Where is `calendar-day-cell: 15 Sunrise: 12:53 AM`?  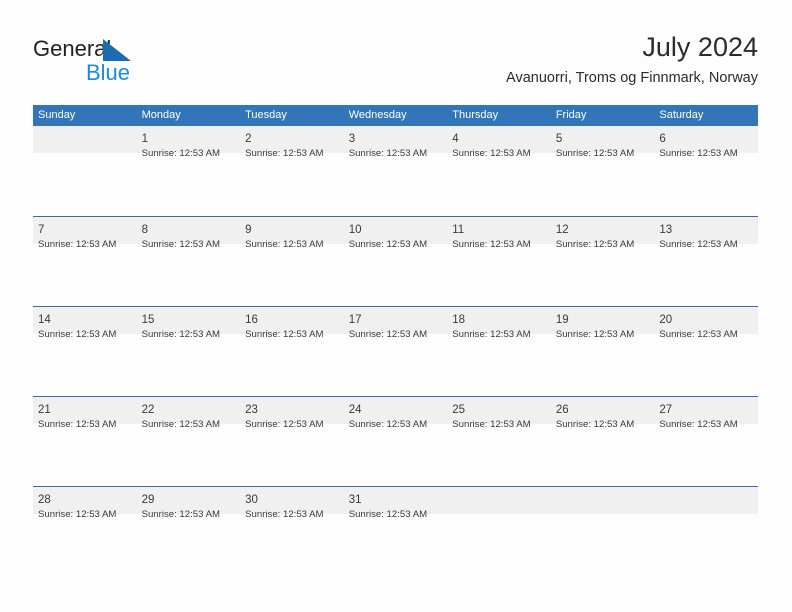
calendar-day-cell: 15 Sunrise: 12:53 AM is located at coordinates (189, 352).